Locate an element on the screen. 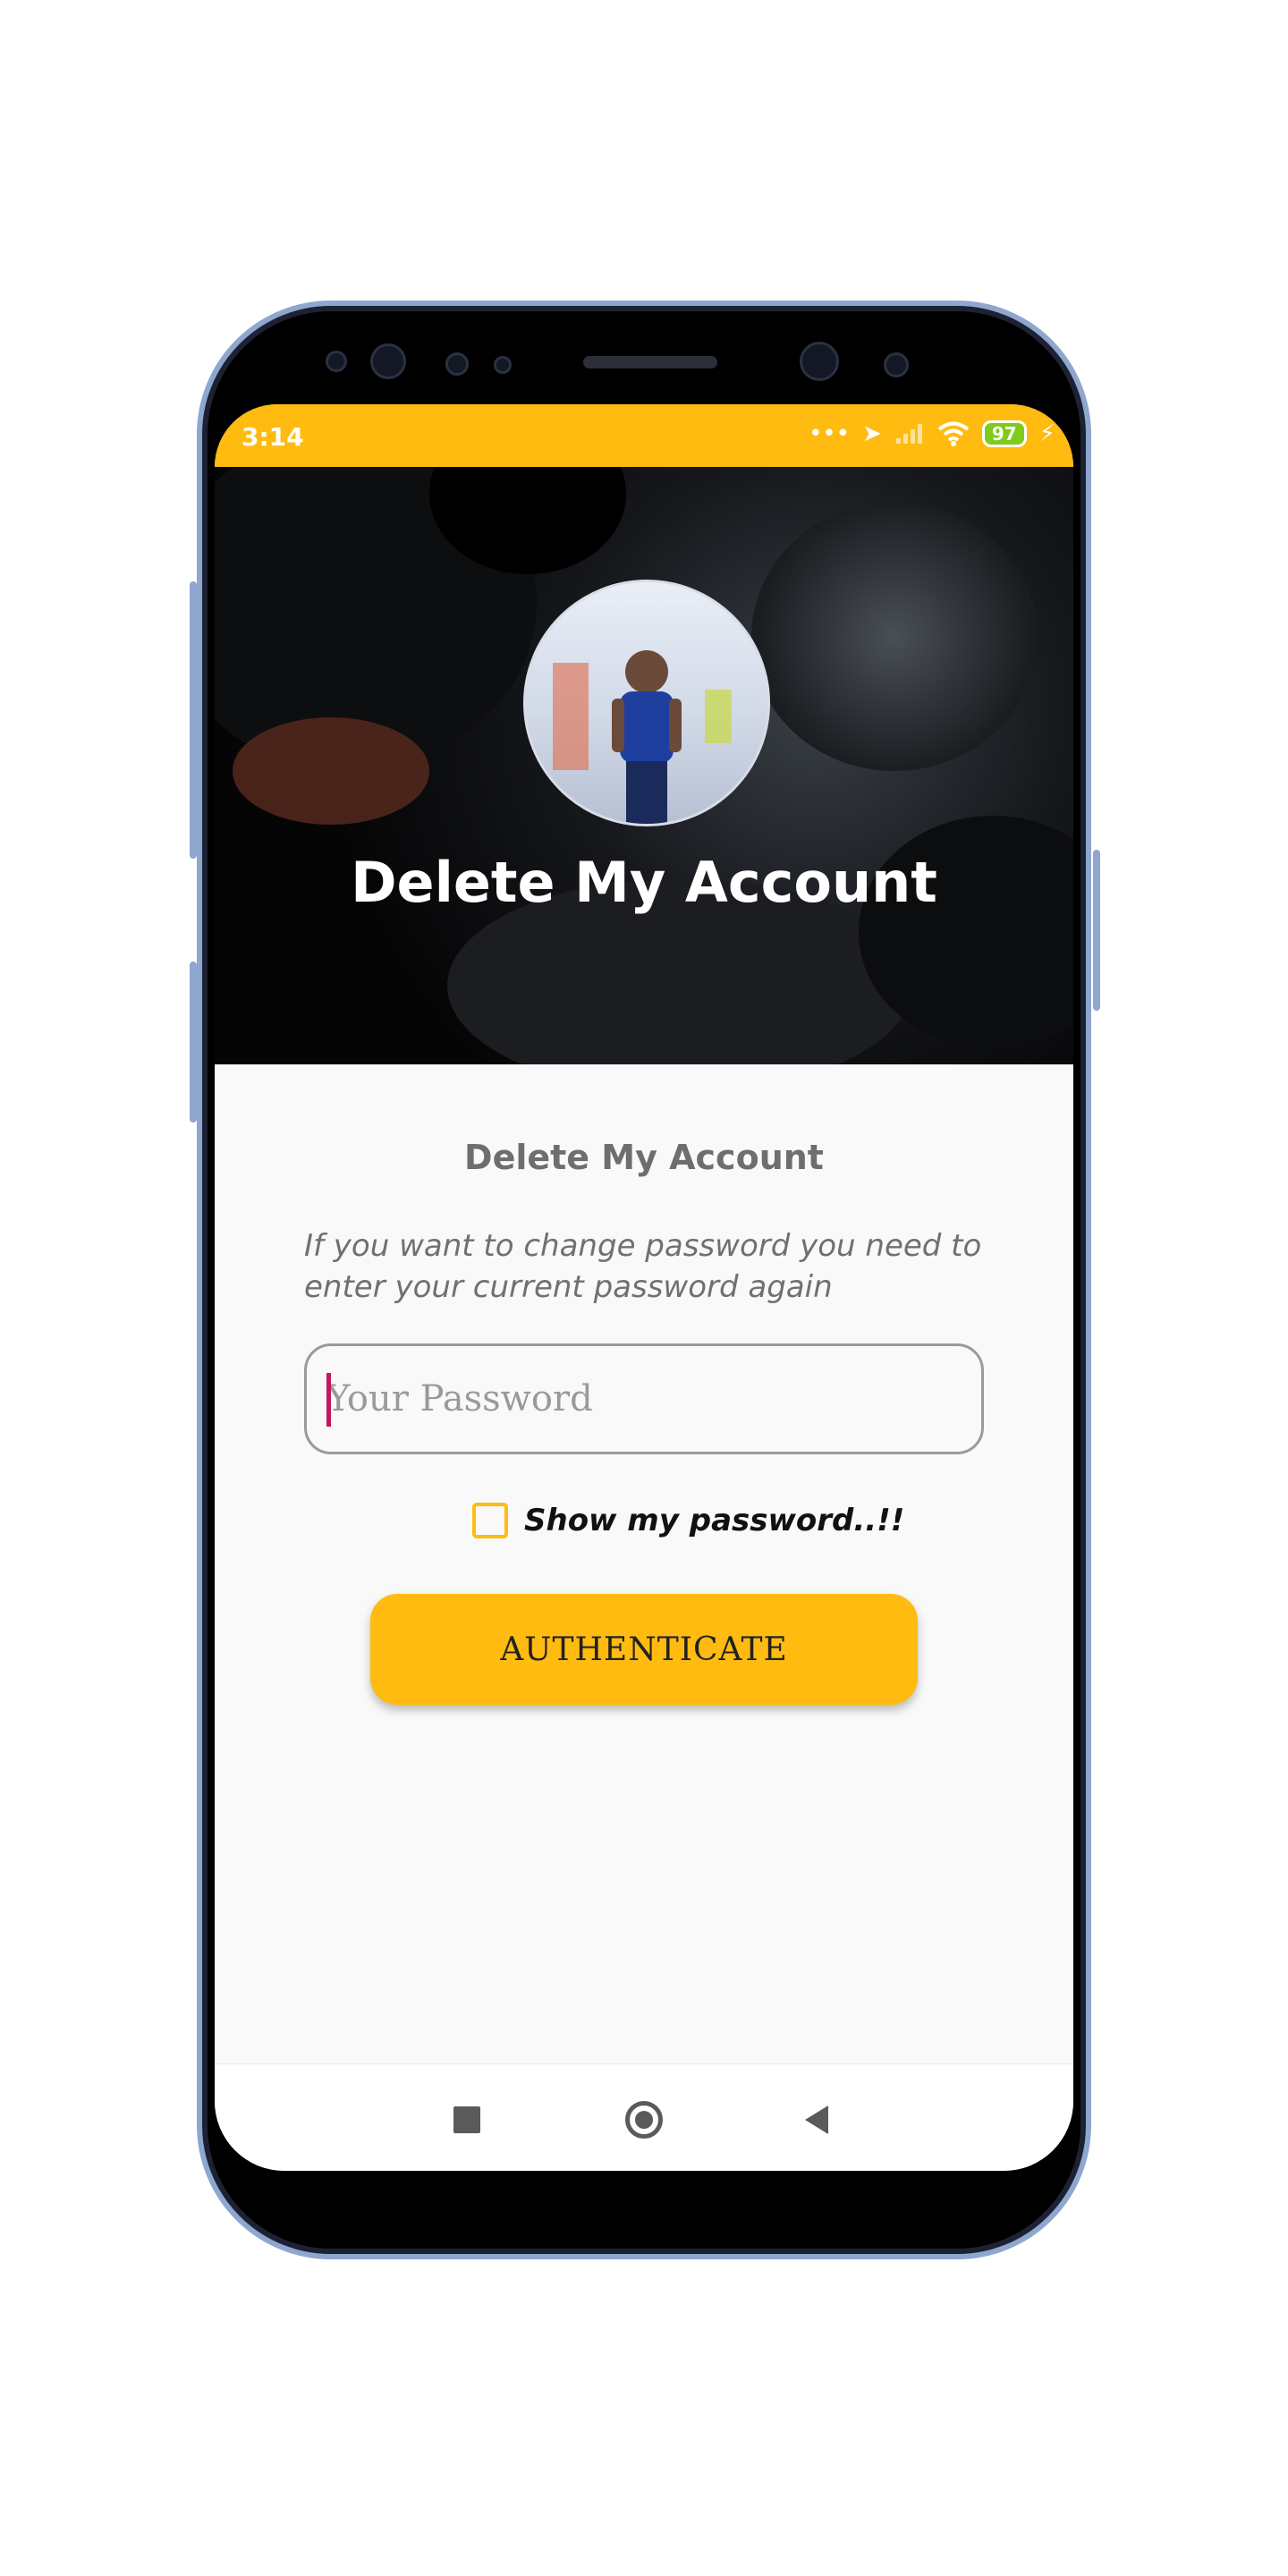  password-input is located at coordinates (639, 1399).